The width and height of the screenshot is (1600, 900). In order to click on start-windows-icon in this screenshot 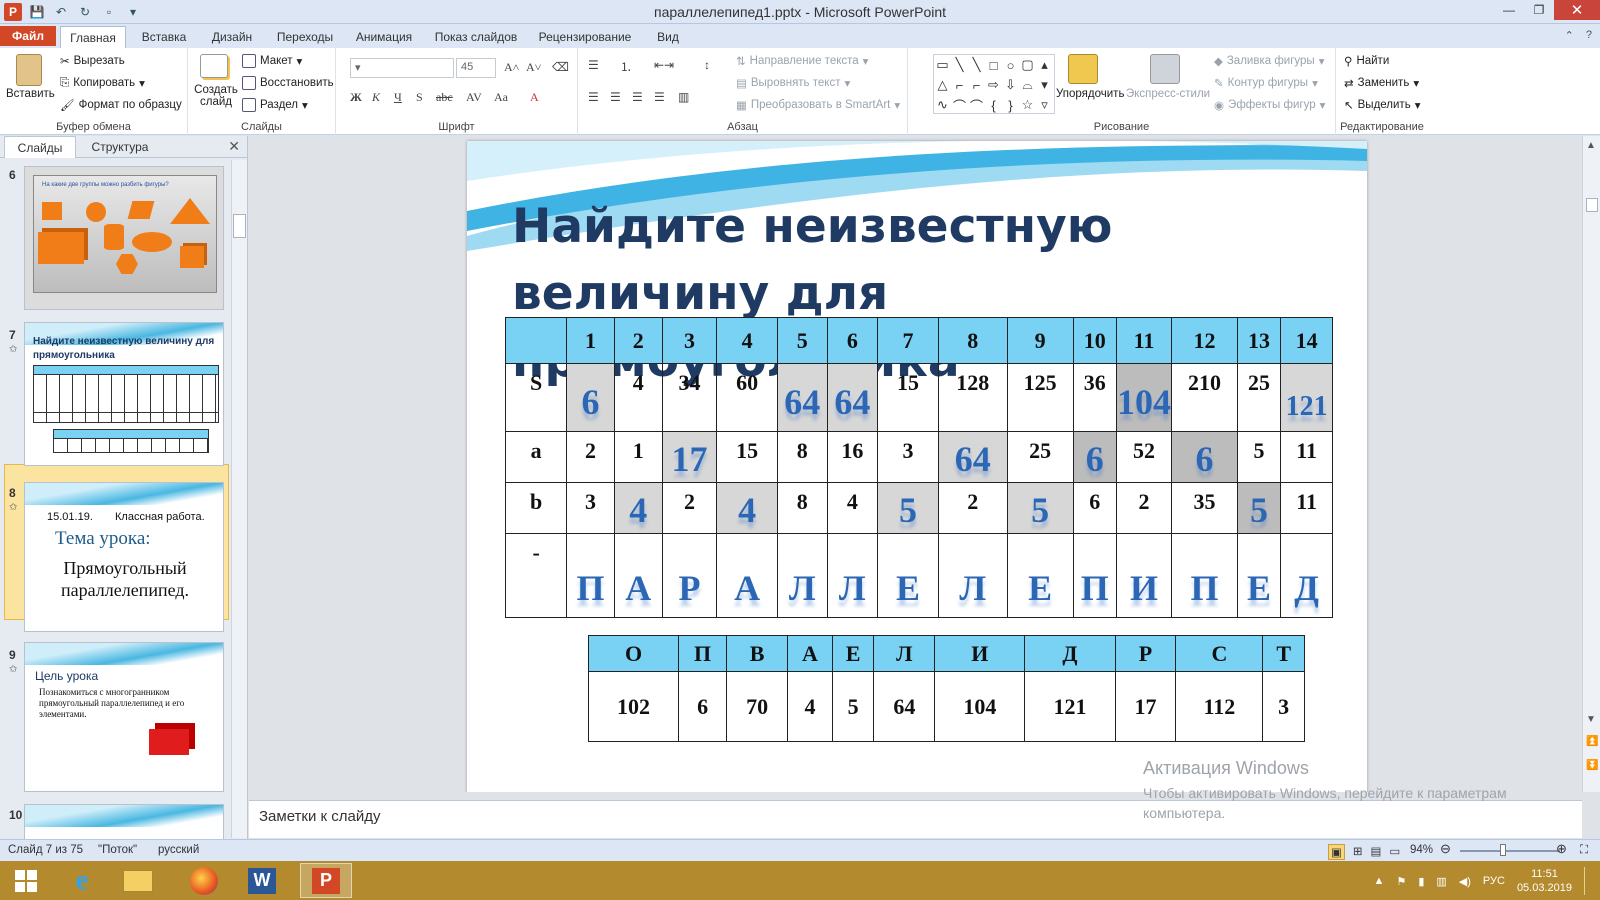, I will do `click(26, 880)`.